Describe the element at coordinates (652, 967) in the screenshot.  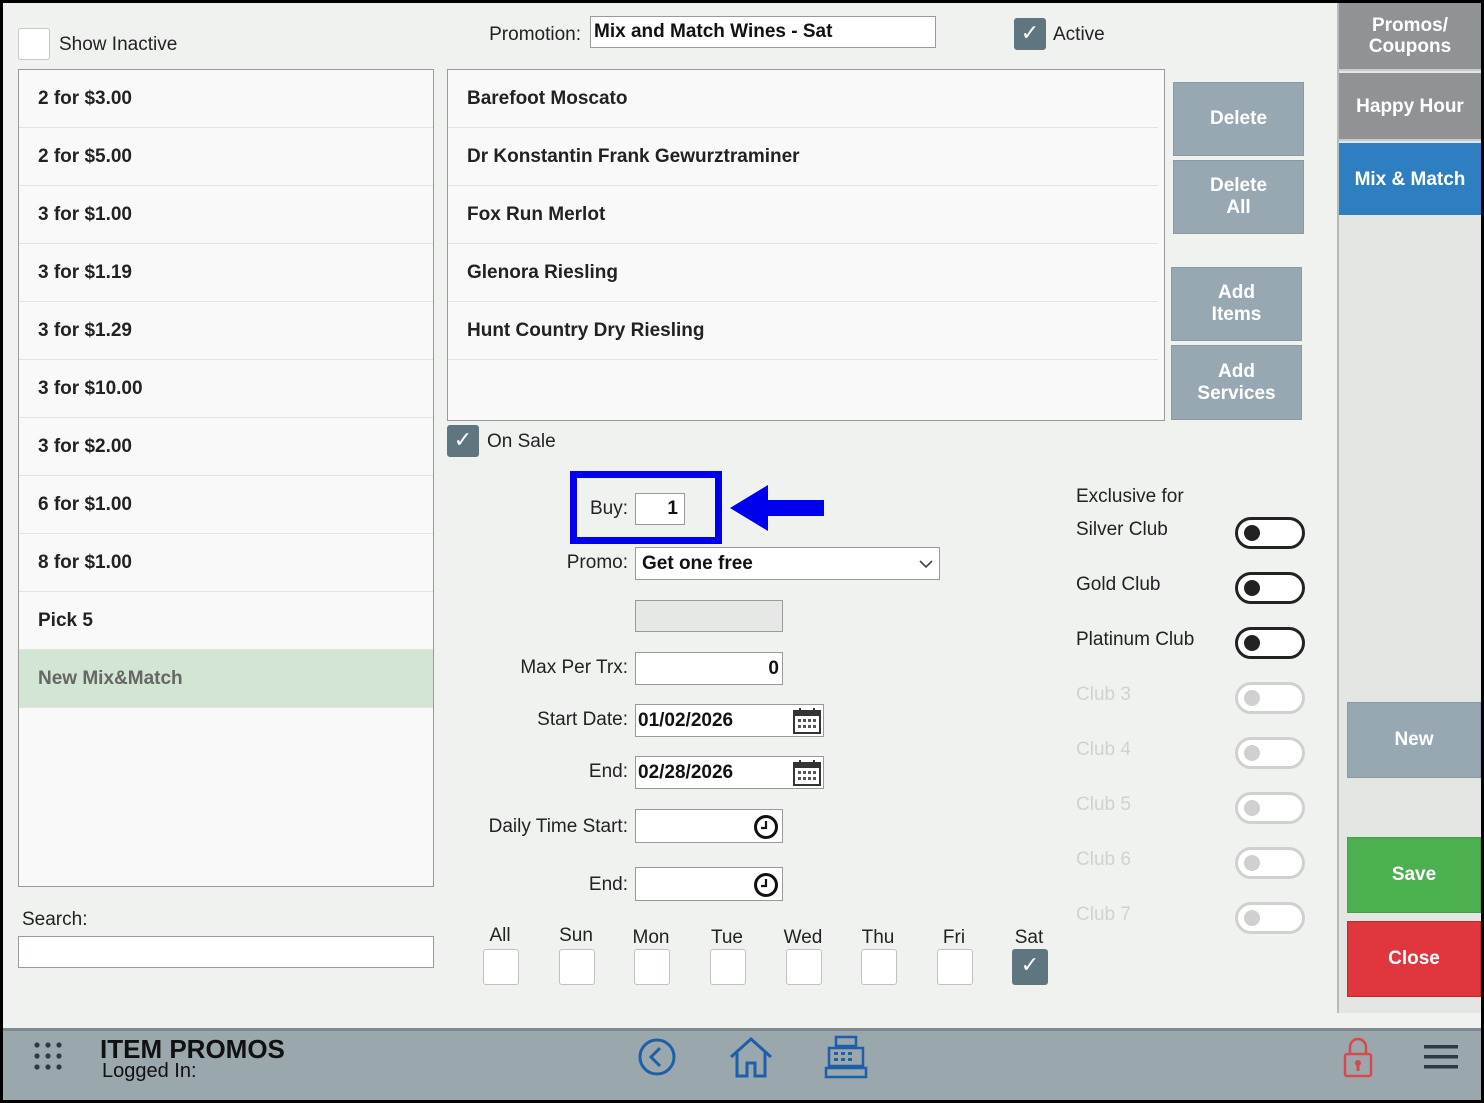
I see `day-checkbox-mon` at that location.